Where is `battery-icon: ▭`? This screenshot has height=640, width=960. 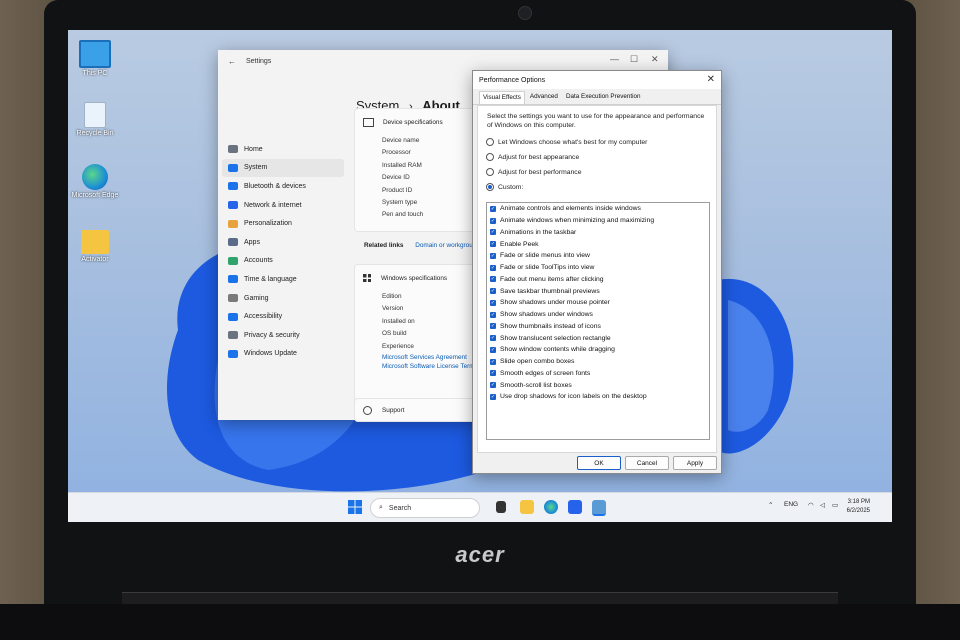 battery-icon: ▭ is located at coordinates (835, 505).